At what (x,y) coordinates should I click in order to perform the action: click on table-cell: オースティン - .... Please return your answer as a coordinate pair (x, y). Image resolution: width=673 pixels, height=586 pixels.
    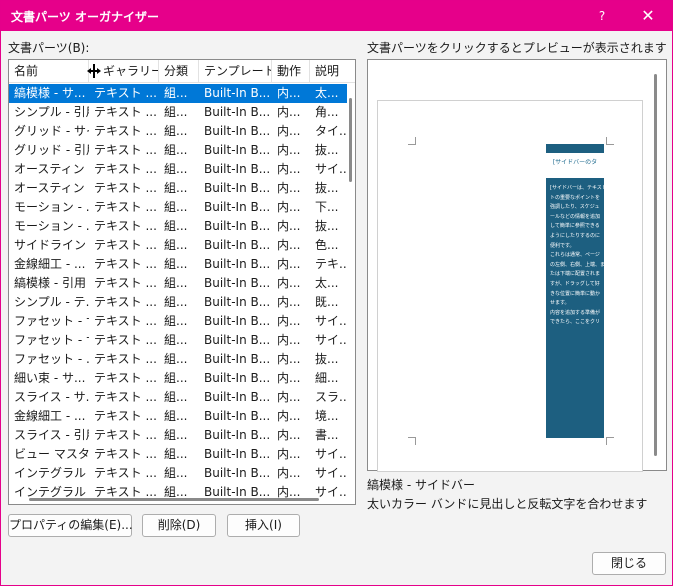
    Looking at the image, I should click on (51, 169).